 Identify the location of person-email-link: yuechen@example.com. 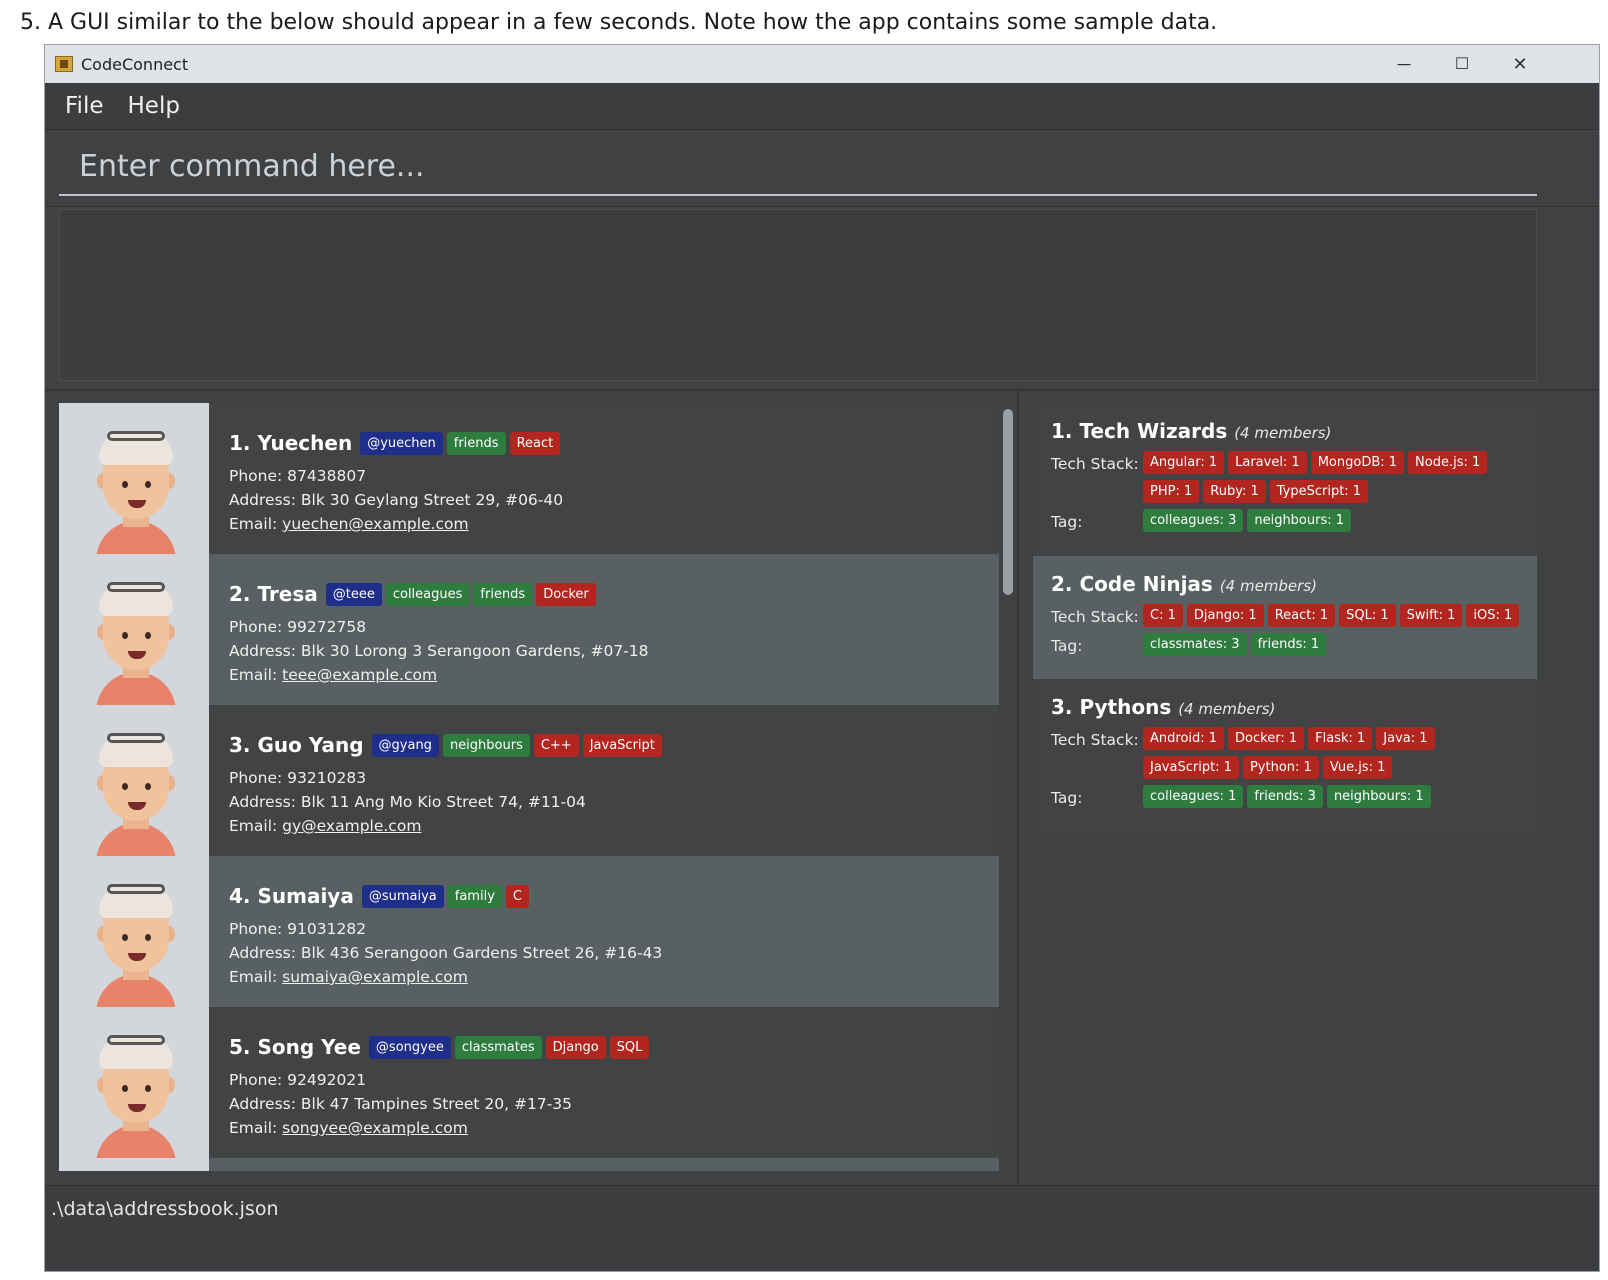
(375, 524).